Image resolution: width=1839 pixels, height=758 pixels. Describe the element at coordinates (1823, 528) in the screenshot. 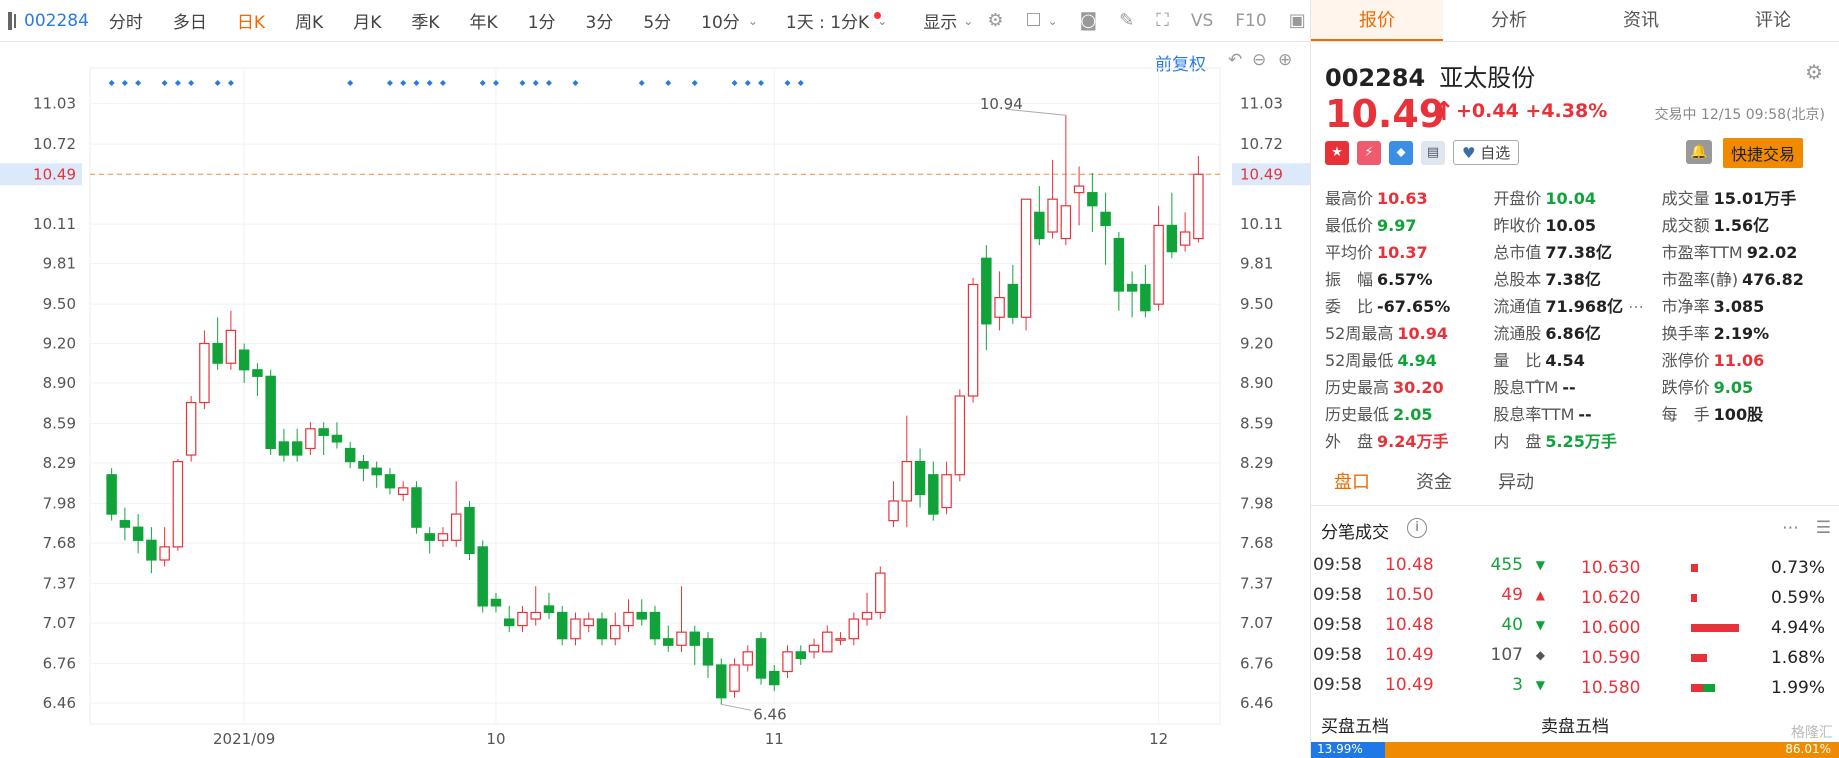

I see `list-icon: ☰` at that location.